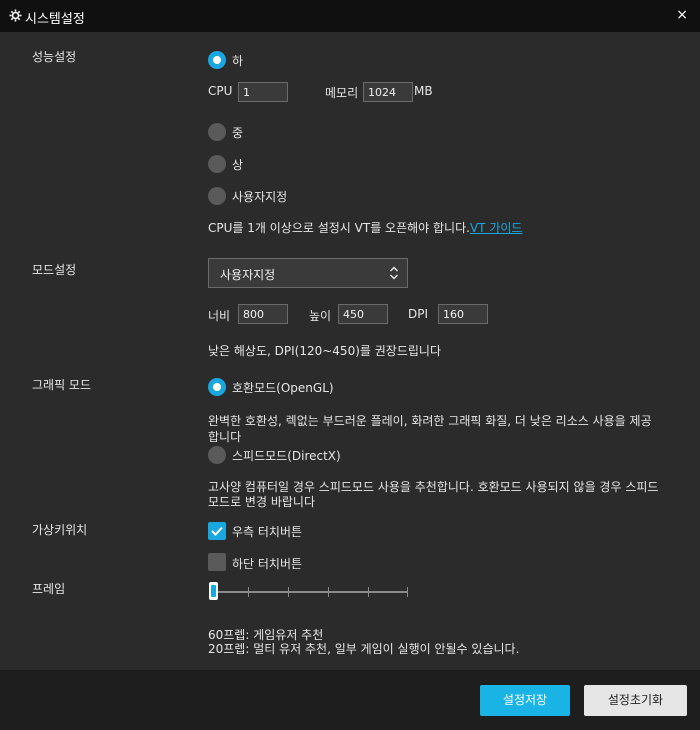 Image resolution: width=700 pixels, height=730 pixels. What do you see at coordinates (324, 351) in the screenshot?
I see `resolution-note: 낮은 해상도, DPI(120~450)를 권장드립니다` at bounding box center [324, 351].